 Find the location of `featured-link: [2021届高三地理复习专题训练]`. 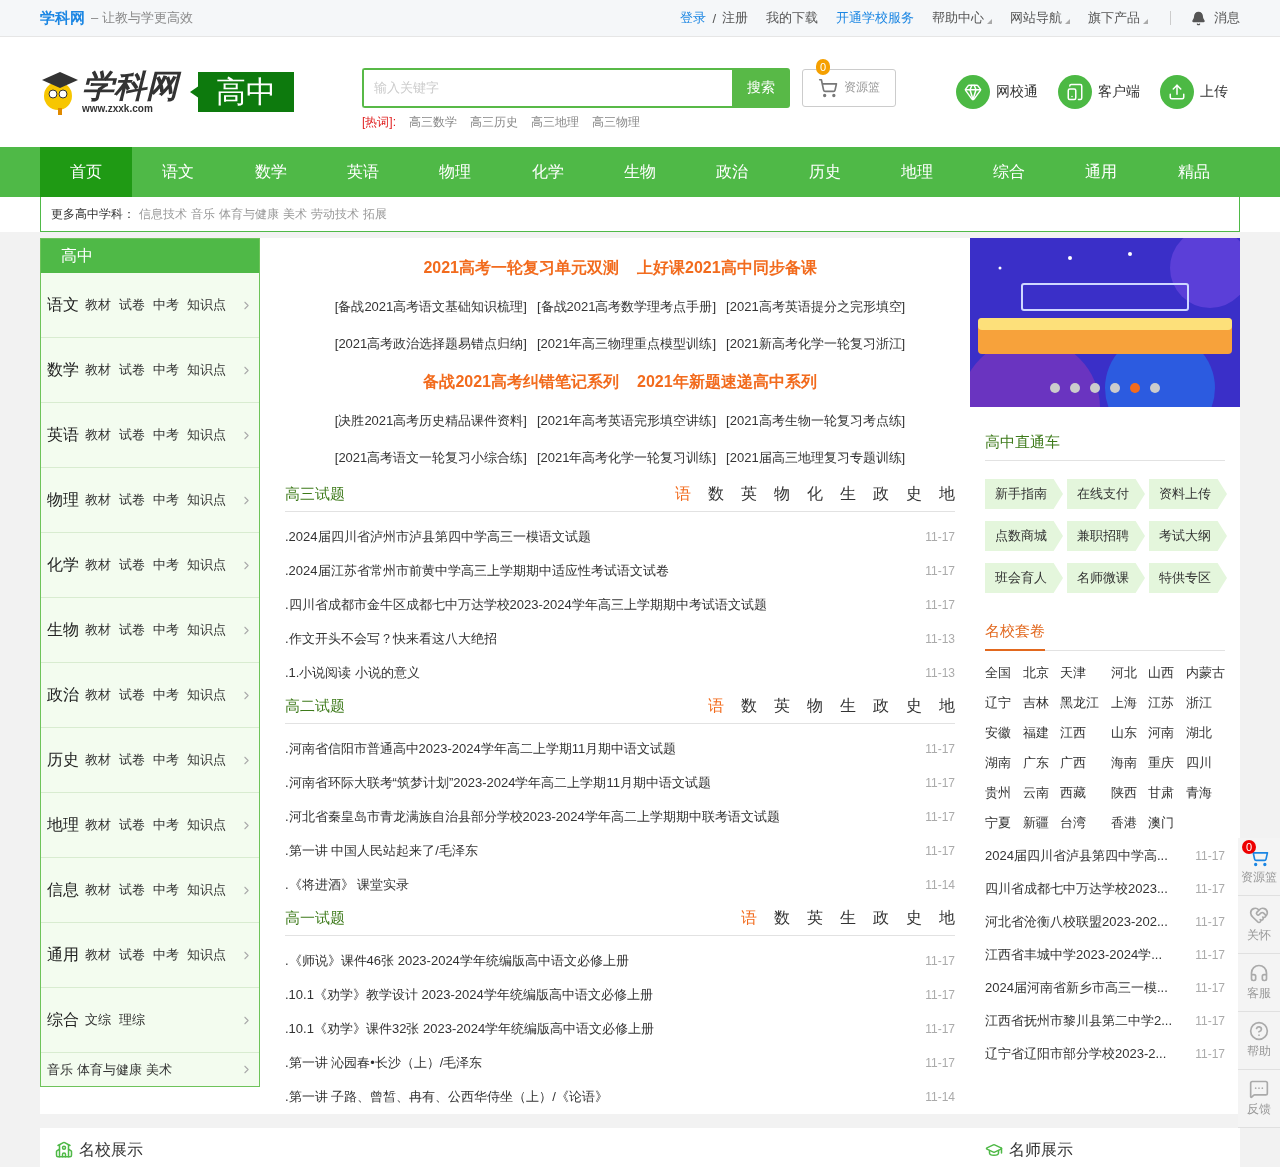

featured-link: [2021届高三地理复习专题训练] is located at coordinates (816, 457).